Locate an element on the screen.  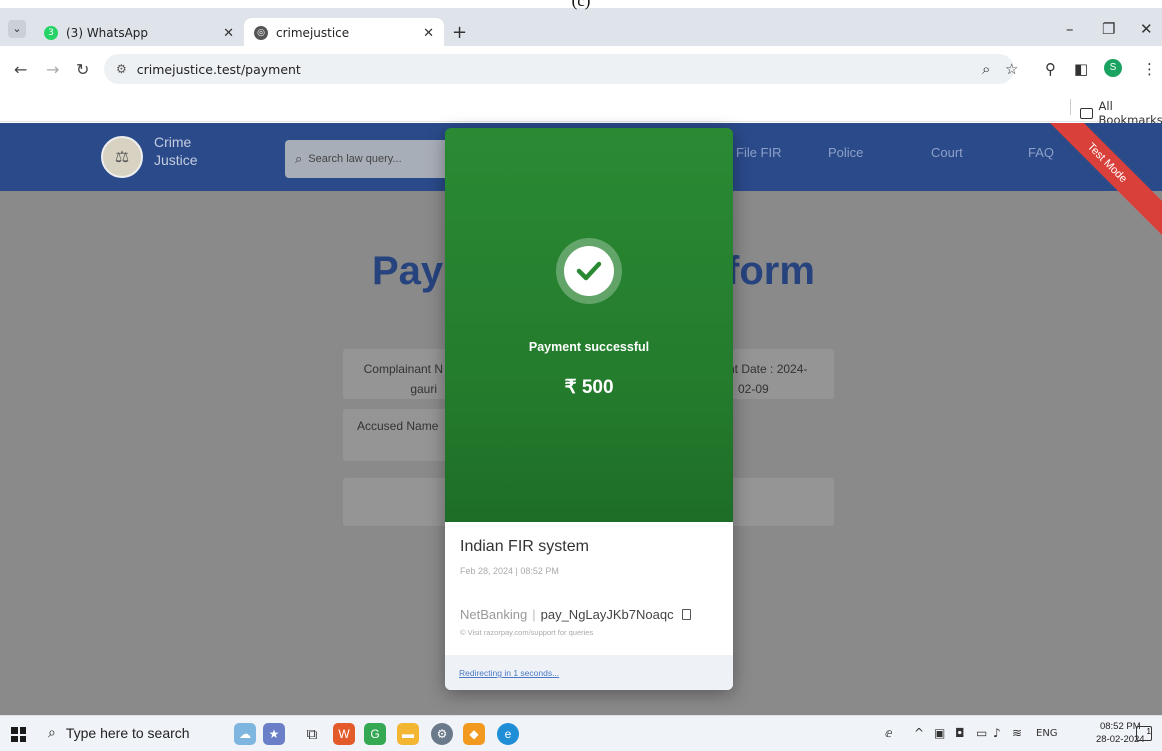
folder-icon is located at coordinates (1086, 113).